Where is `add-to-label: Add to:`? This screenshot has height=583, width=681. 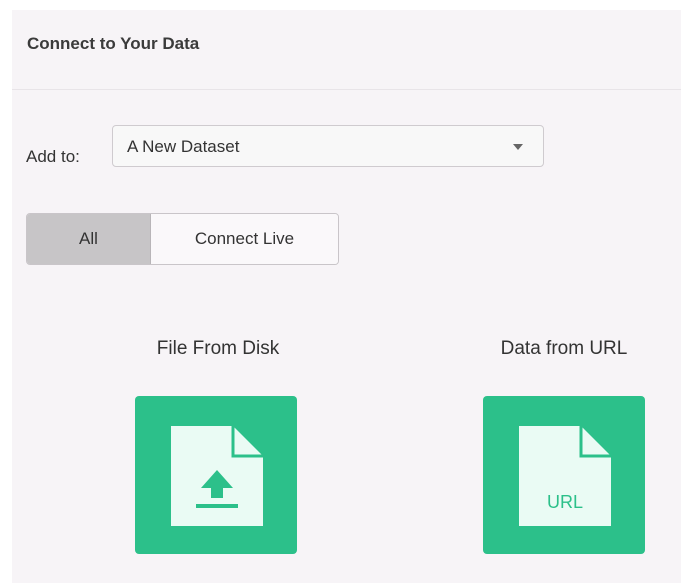
add-to-label: Add to: is located at coordinates (53, 156).